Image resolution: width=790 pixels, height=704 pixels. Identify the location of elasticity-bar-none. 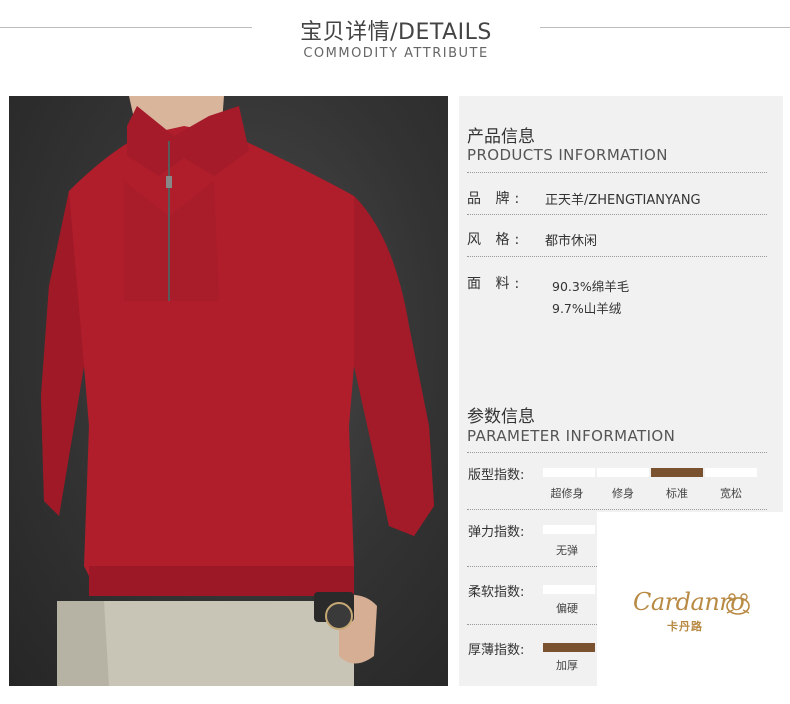
(569, 529).